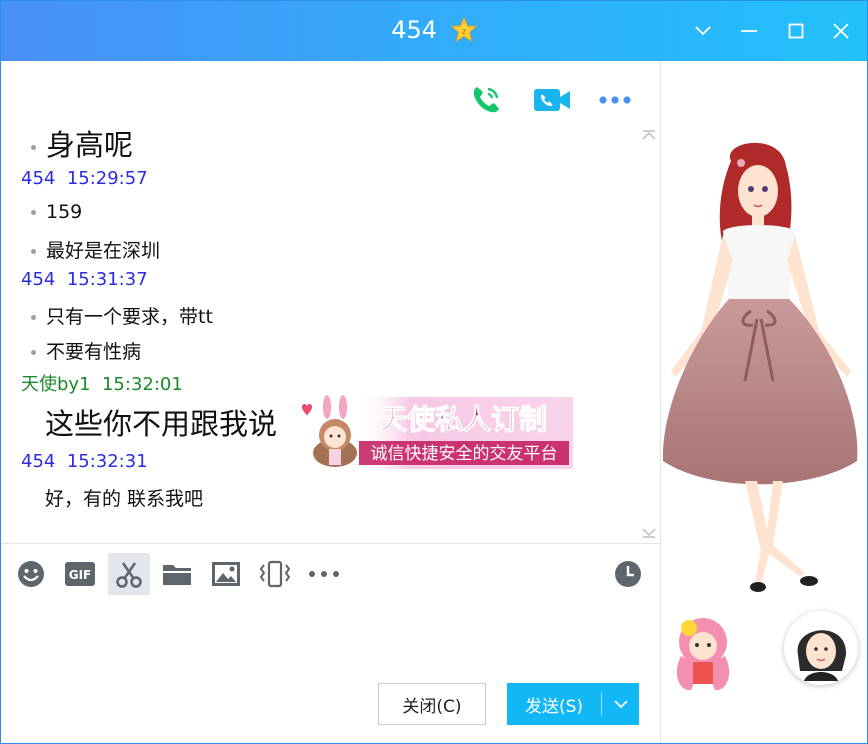 This screenshot has width=868, height=744. I want to click on scissors-icon, so click(129, 574).